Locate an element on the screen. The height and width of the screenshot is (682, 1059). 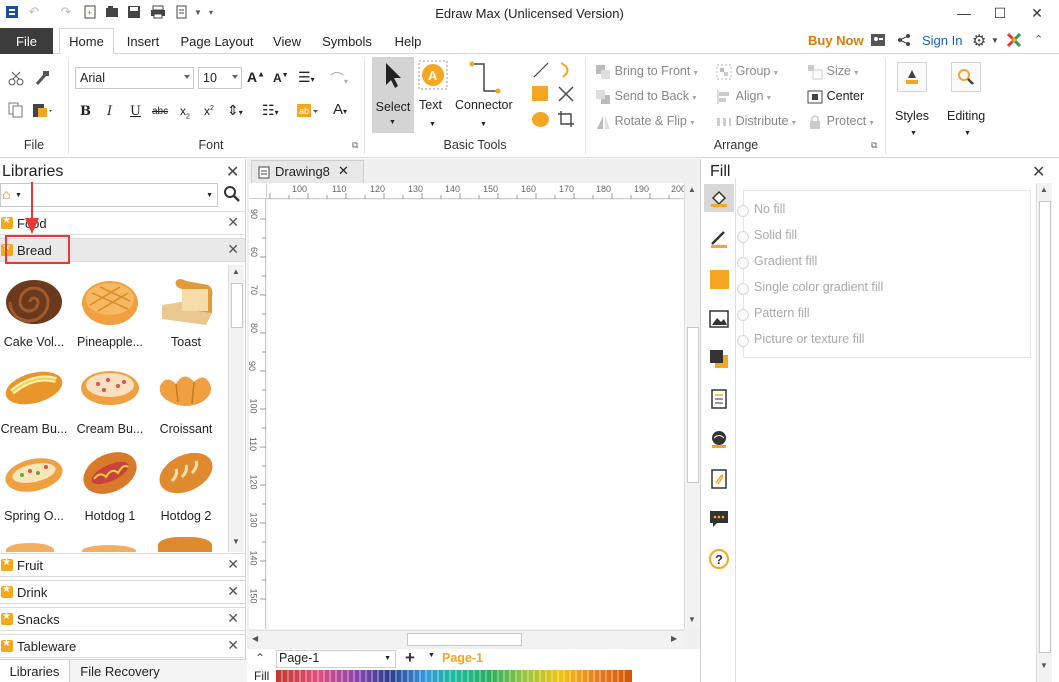
scroll-up-icon: ▲ is located at coordinates (236, 271).